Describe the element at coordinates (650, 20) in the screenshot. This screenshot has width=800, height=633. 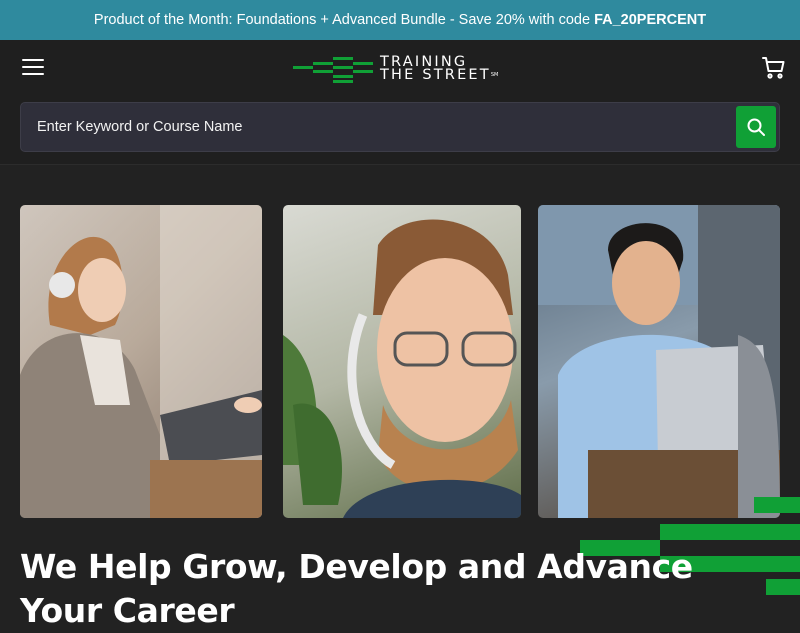
I see `promo-code: FA_20PERCENT` at that location.